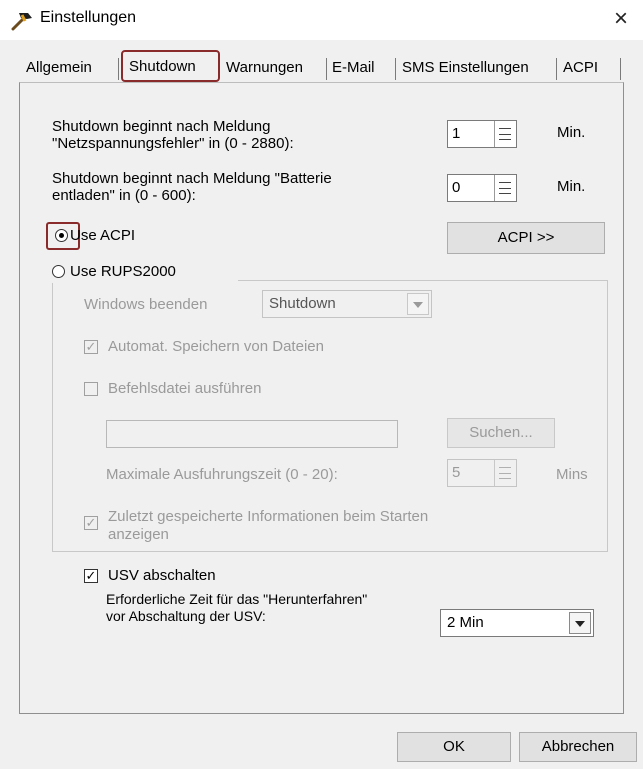 The image size is (643, 769). What do you see at coordinates (58, 271) in the screenshot?
I see `use-rups-radio` at bounding box center [58, 271].